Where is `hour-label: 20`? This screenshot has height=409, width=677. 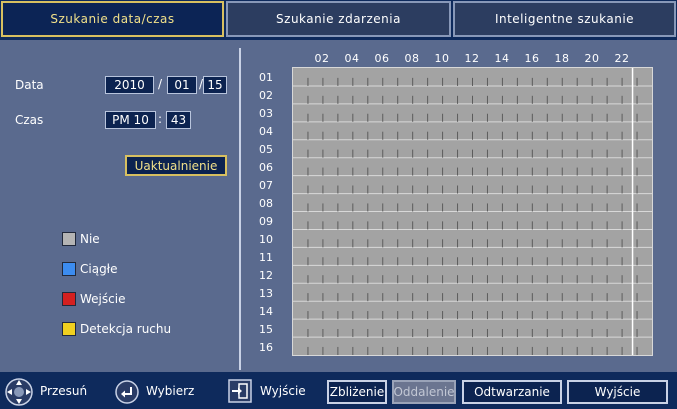 hour-label: 20 is located at coordinates (592, 58).